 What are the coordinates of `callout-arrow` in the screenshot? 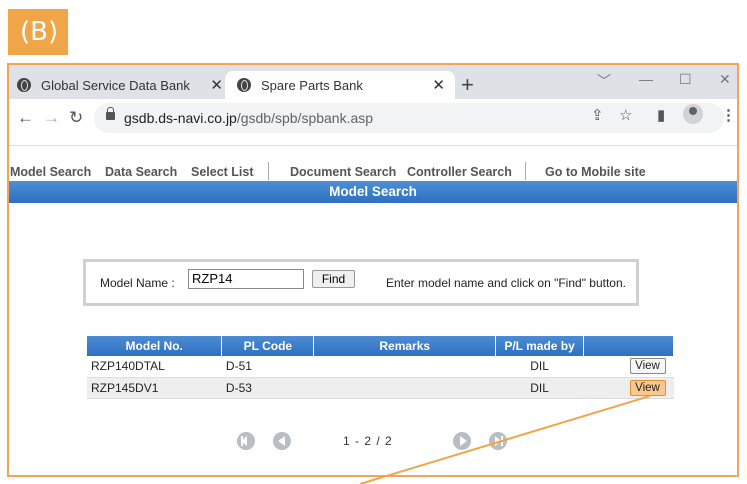 It's located at (505, 439).